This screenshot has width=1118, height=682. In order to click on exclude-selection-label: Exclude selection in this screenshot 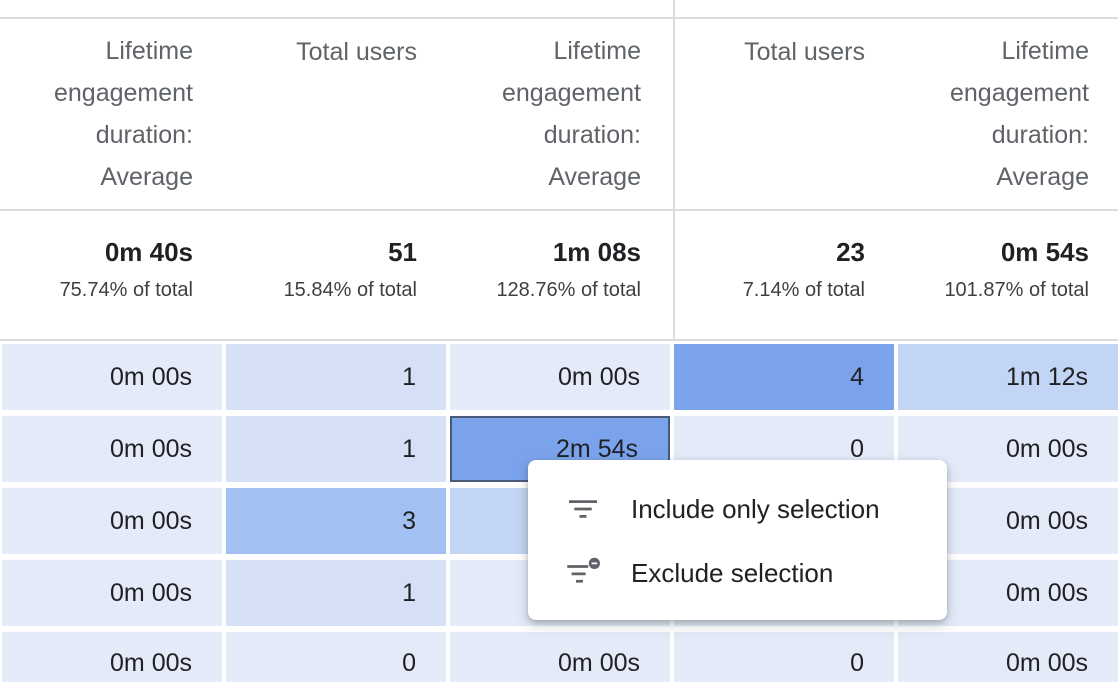, I will do `click(732, 572)`.